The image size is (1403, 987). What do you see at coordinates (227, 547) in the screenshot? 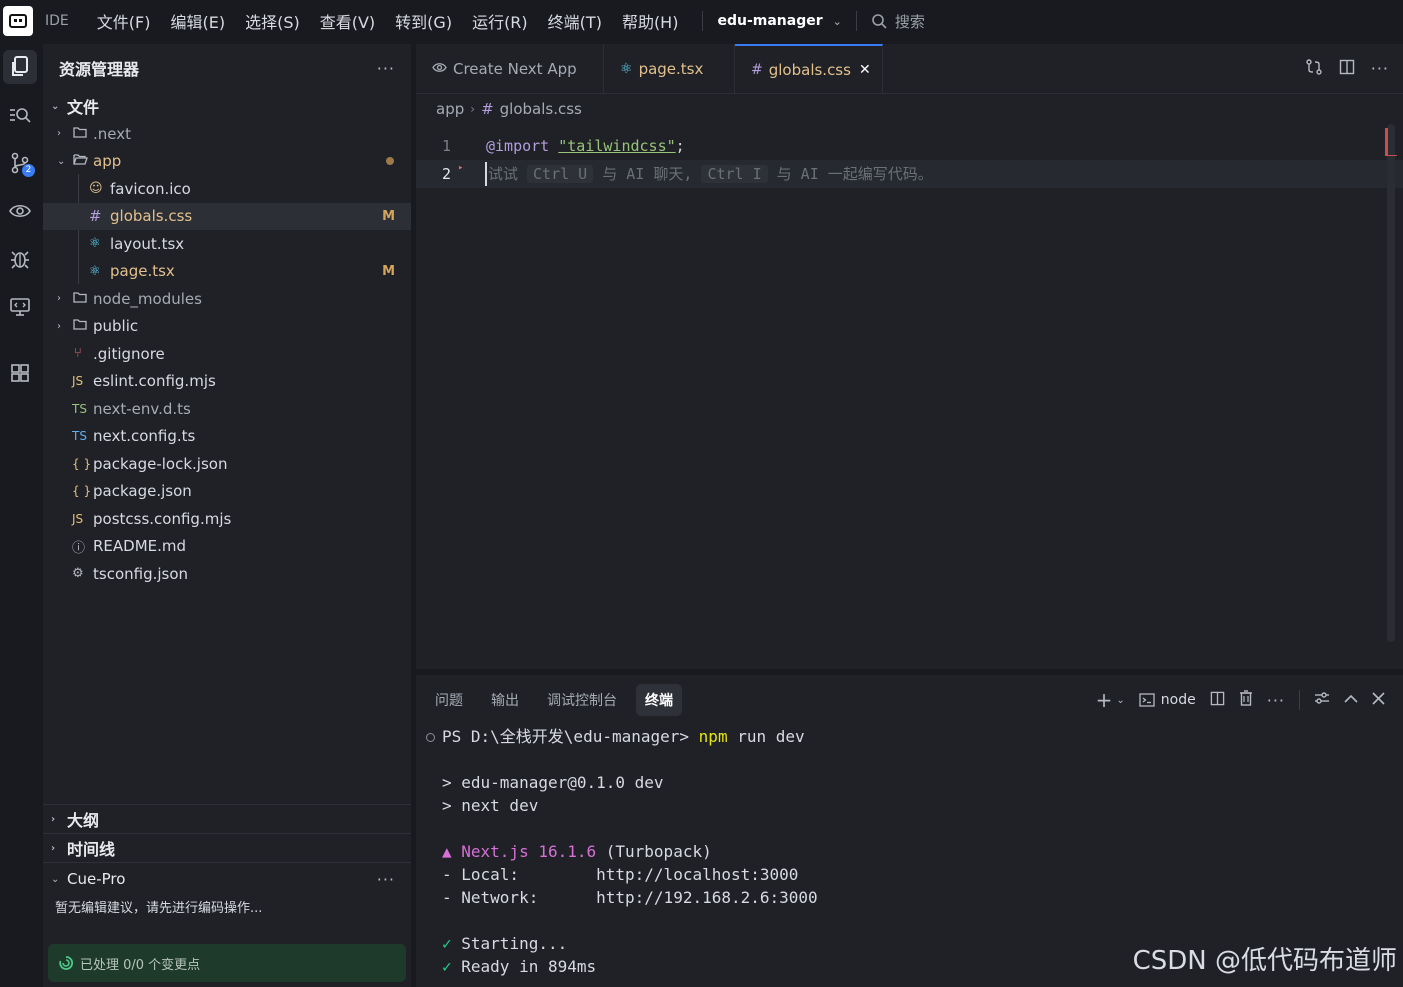
I see `tree-item-readme: ⓘ README.md` at bounding box center [227, 547].